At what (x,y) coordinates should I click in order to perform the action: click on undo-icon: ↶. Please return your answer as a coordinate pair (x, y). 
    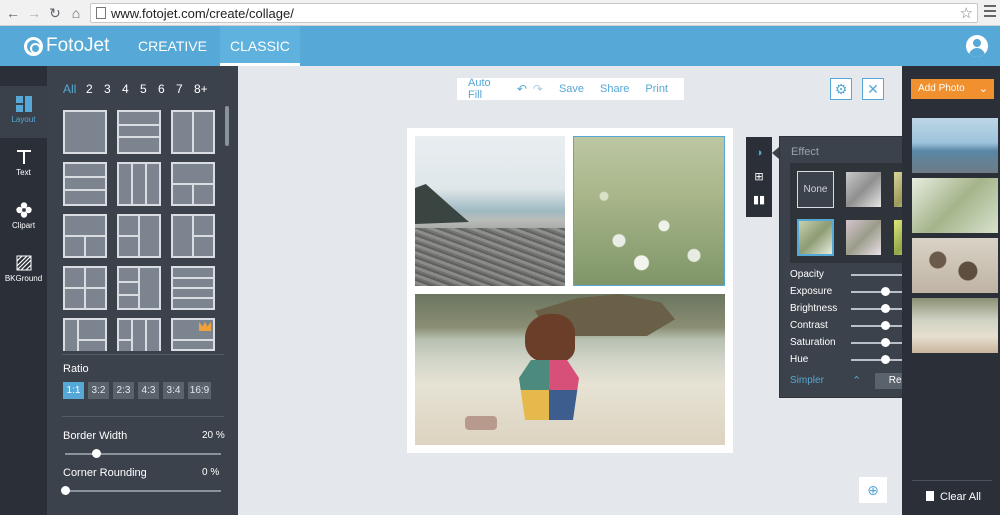
    Looking at the image, I should click on (522, 89).